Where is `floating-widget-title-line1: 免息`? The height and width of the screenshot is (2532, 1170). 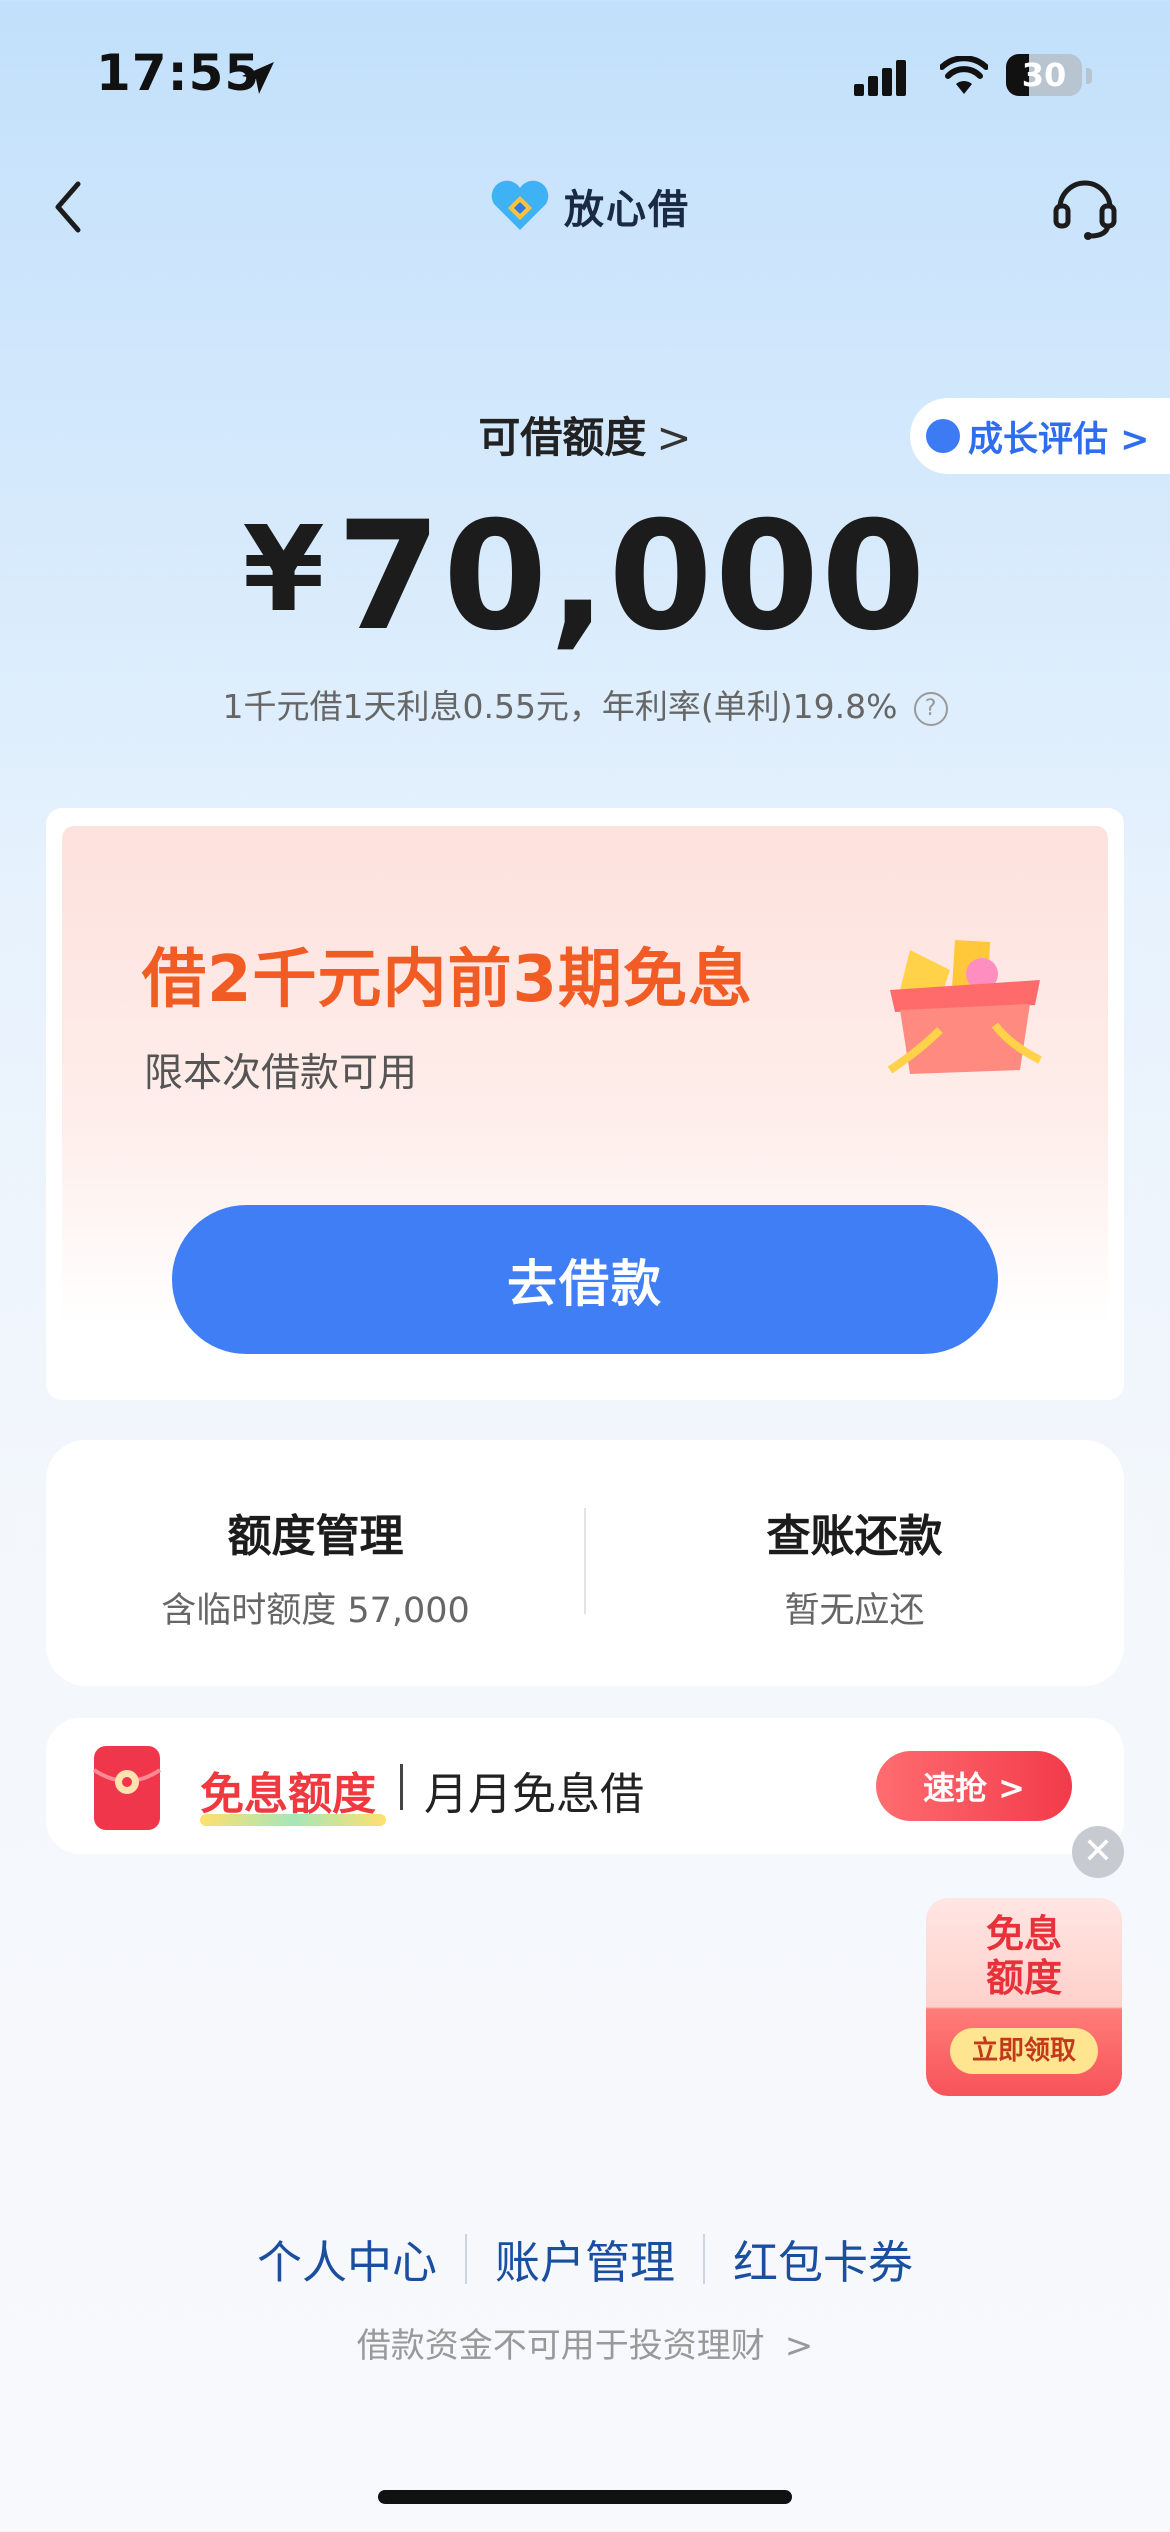 floating-widget-title-line1: 免息 is located at coordinates (1023, 1934).